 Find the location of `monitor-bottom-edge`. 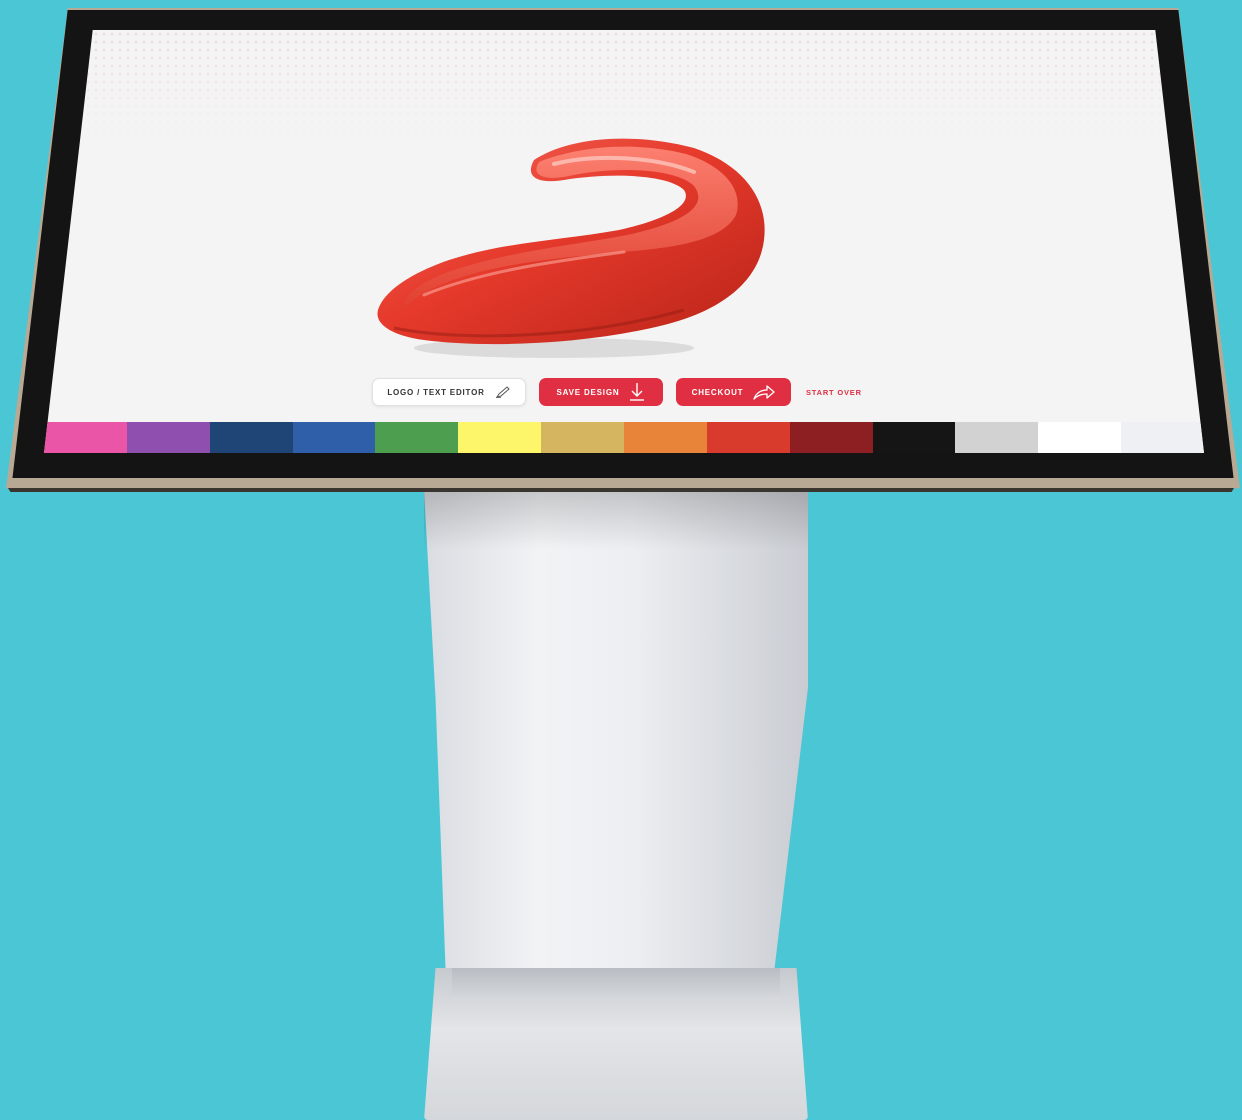

monitor-bottom-edge is located at coordinates (621, 490).